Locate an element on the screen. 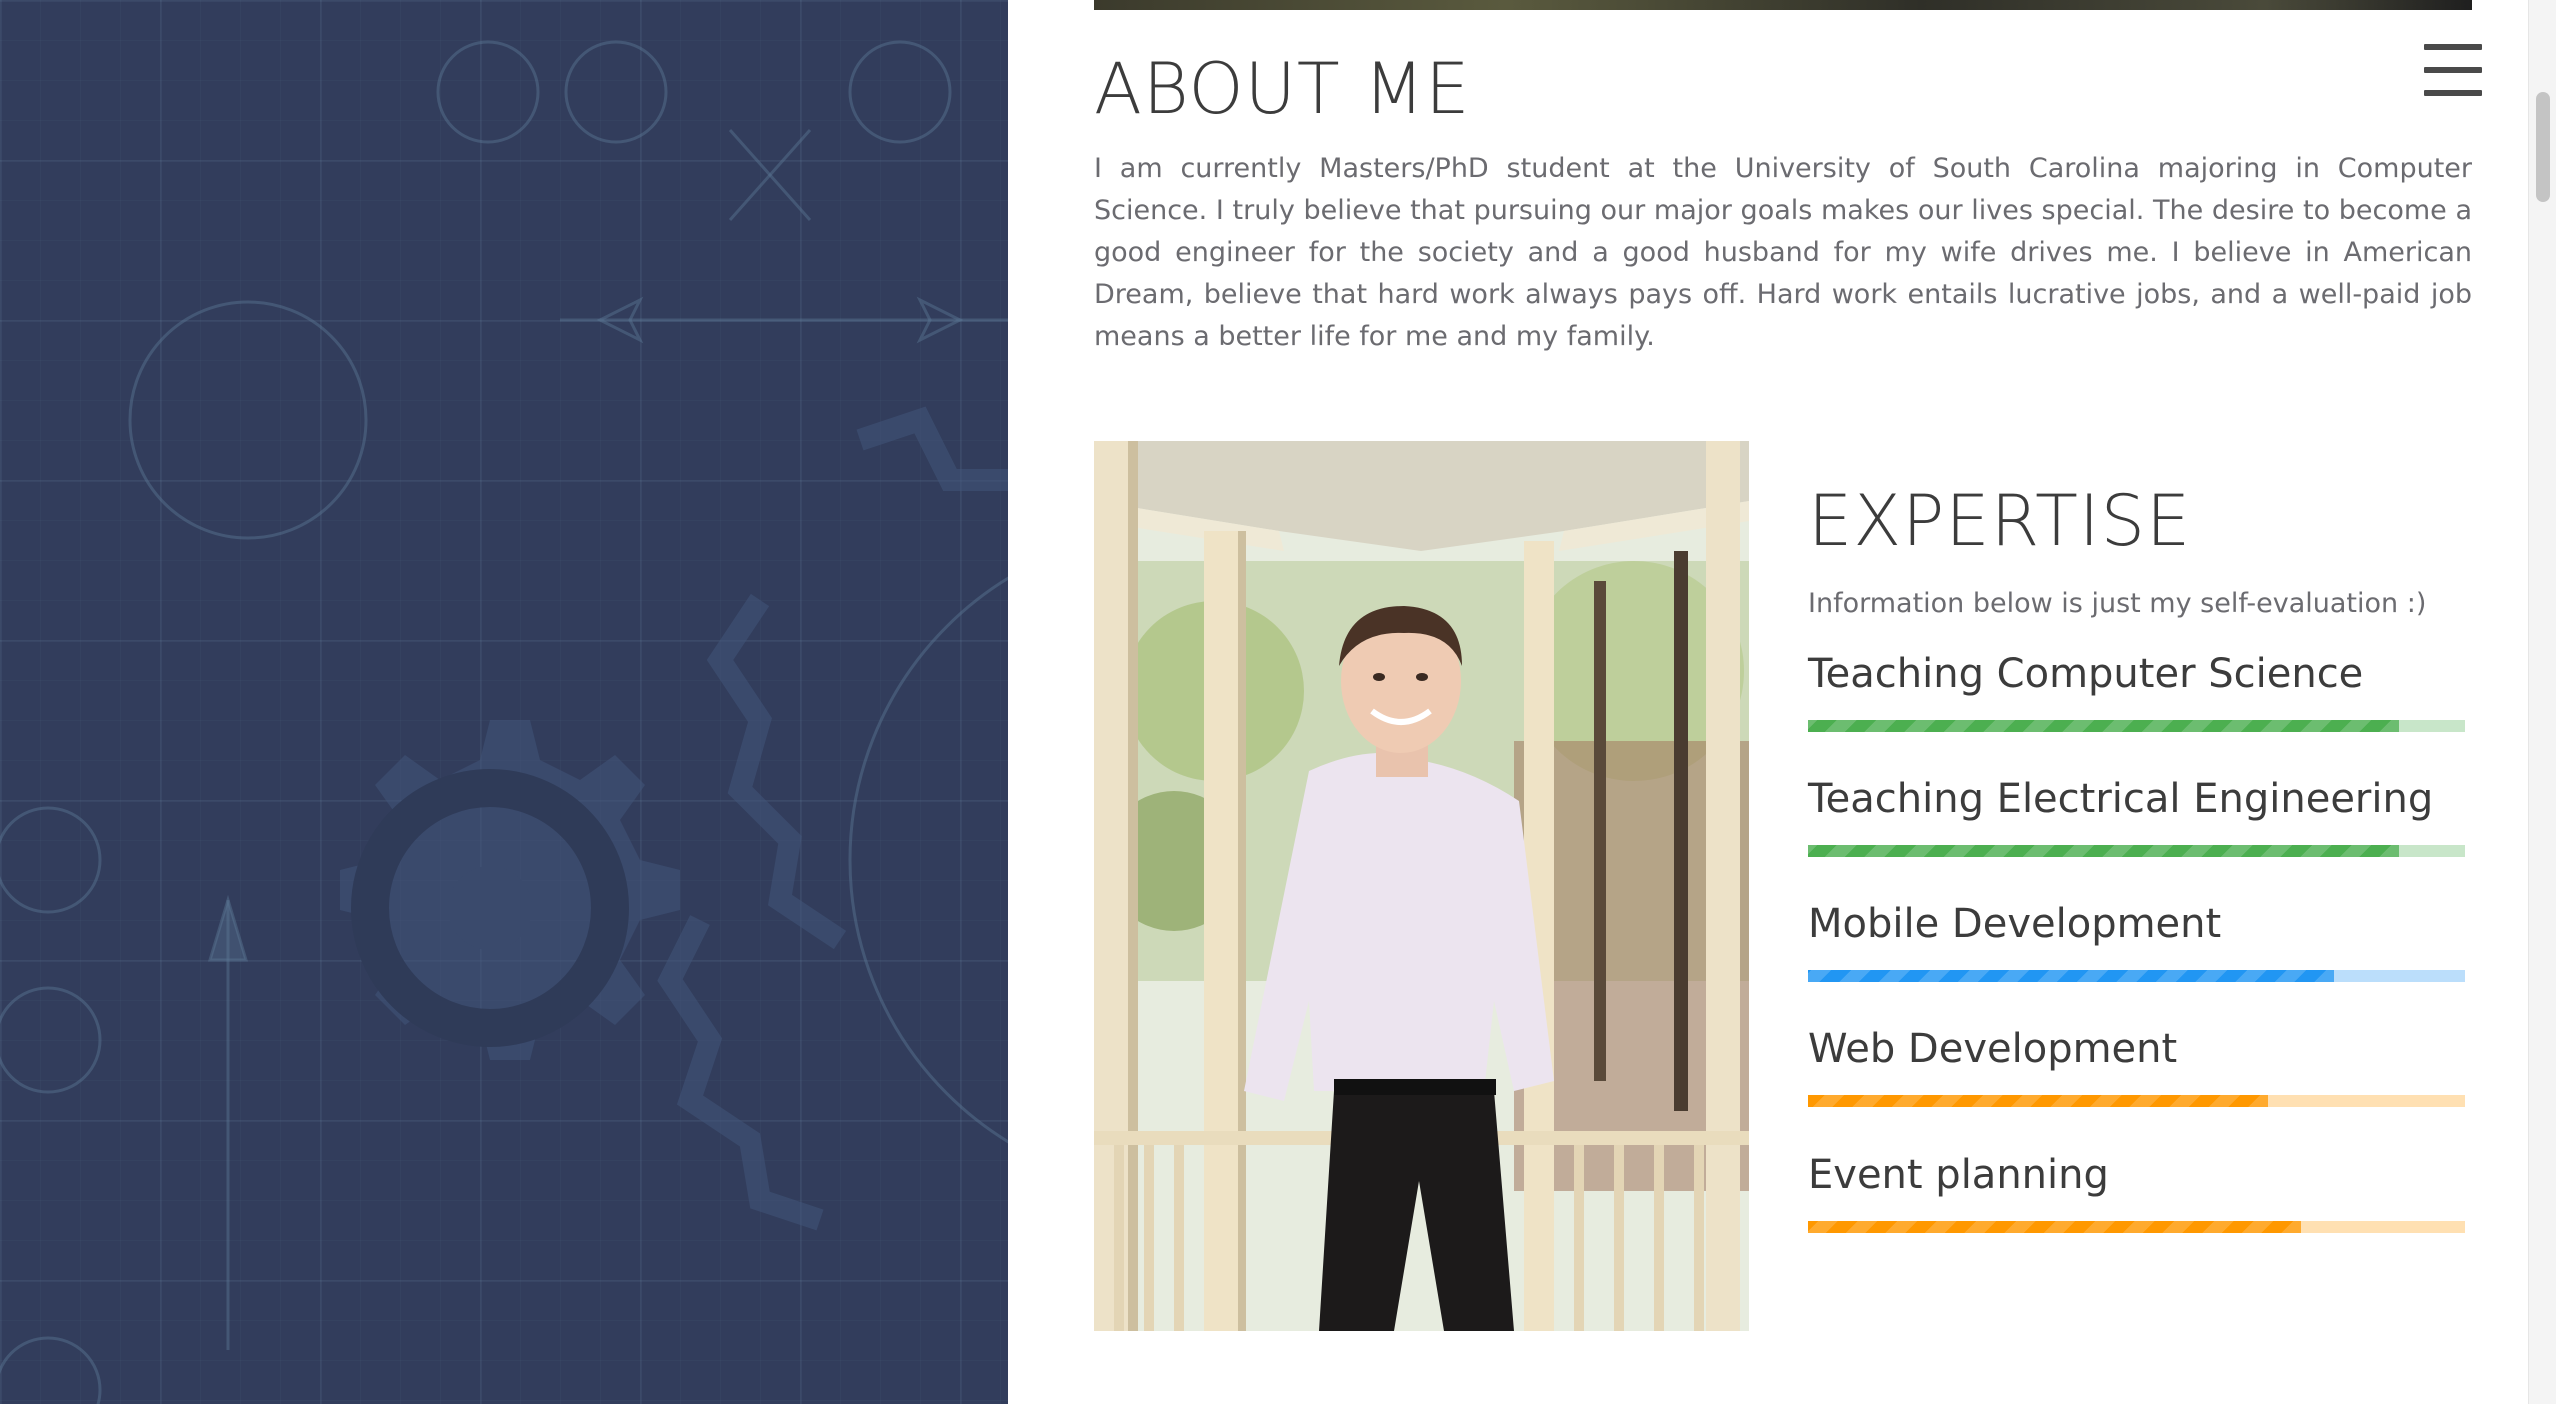 This screenshot has height=1404, width=2556. skill-item: Teaching Electrical Engineering is located at coordinates (2136, 815).